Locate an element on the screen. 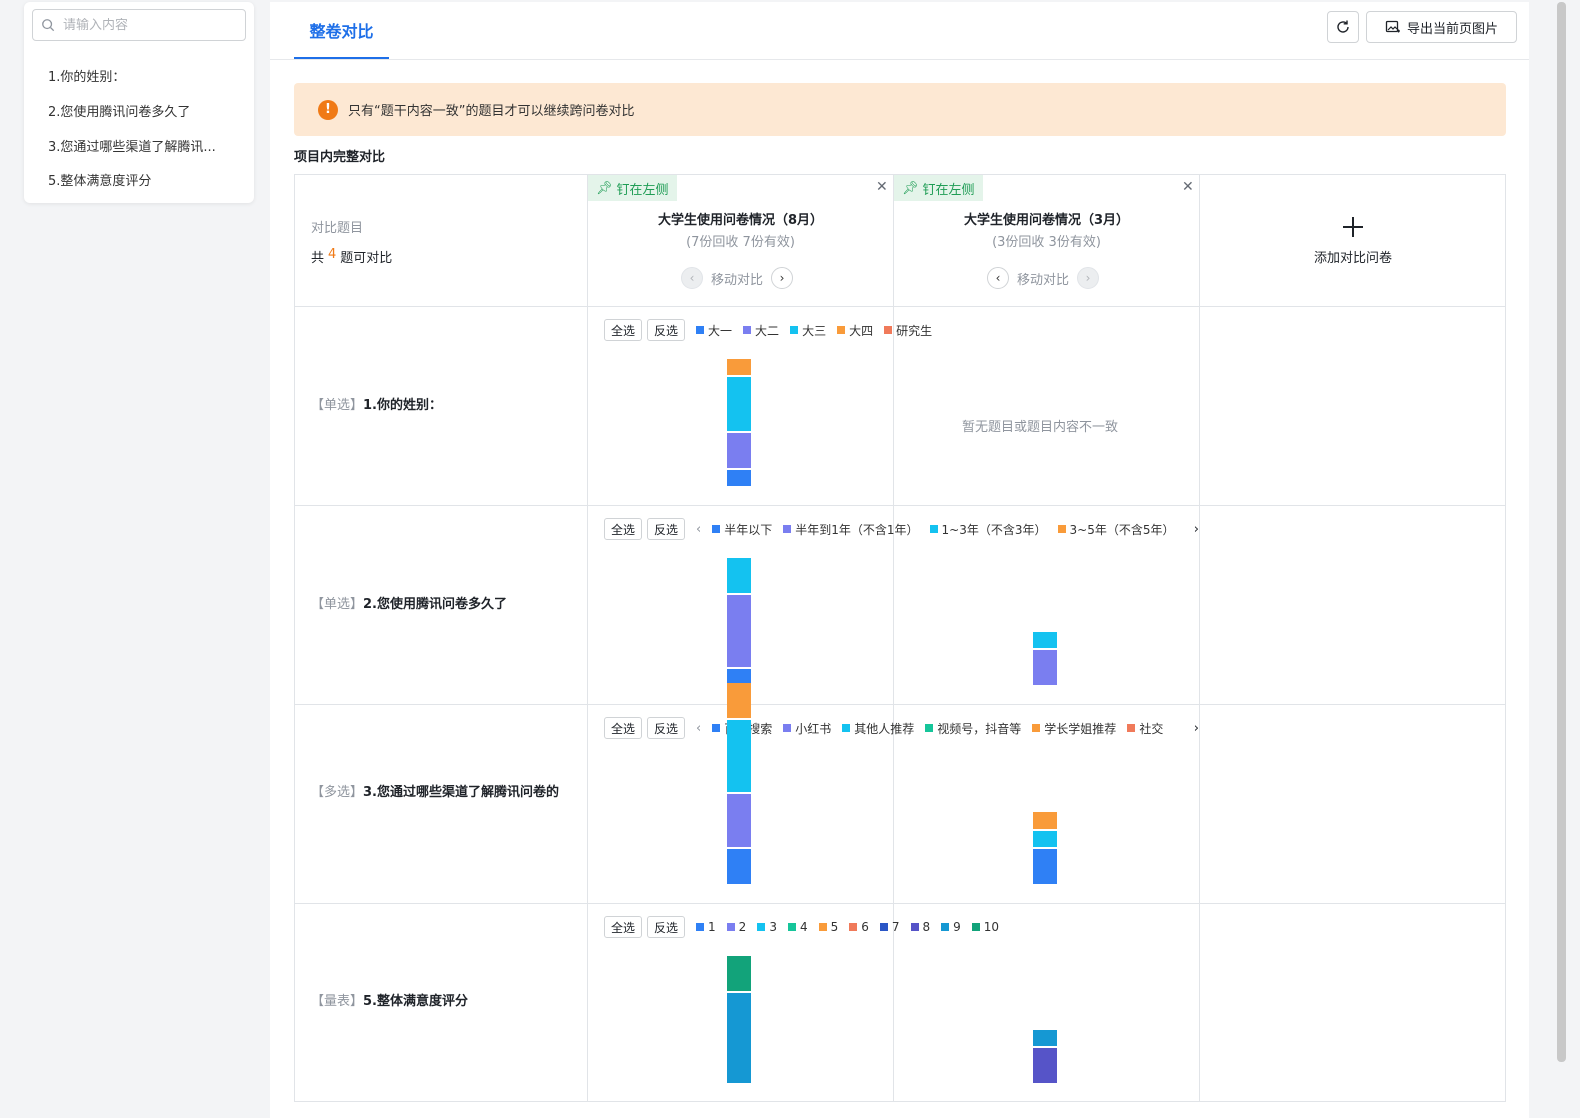 Image resolution: width=1580 pixels, height=1118 pixels. legend-item: 7 is located at coordinates (889, 927).